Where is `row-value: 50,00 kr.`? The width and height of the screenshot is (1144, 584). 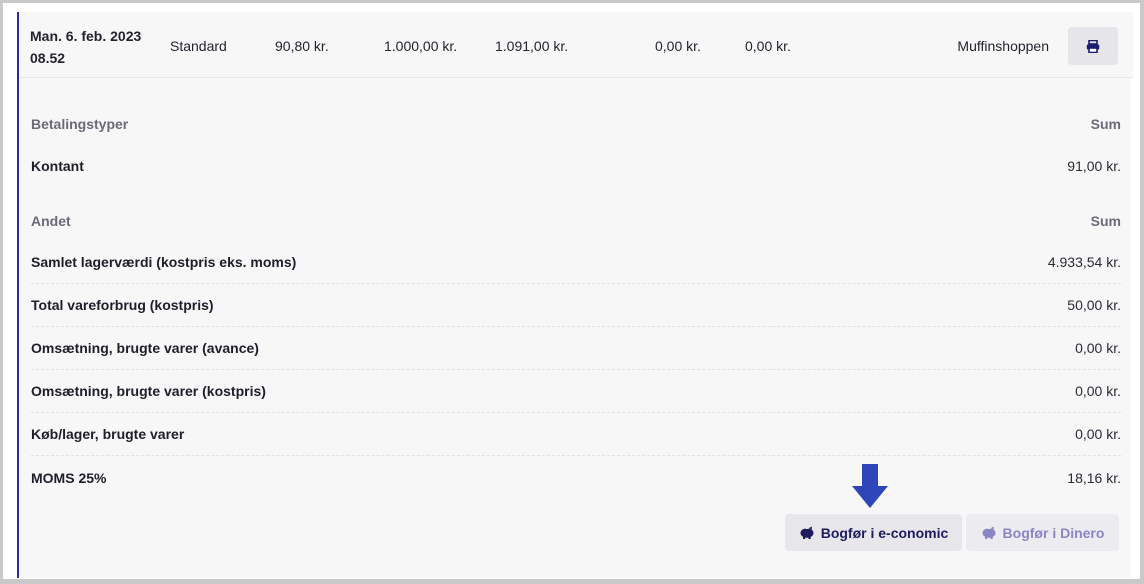 row-value: 50,00 kr. is located at coordinates (1094, 305).